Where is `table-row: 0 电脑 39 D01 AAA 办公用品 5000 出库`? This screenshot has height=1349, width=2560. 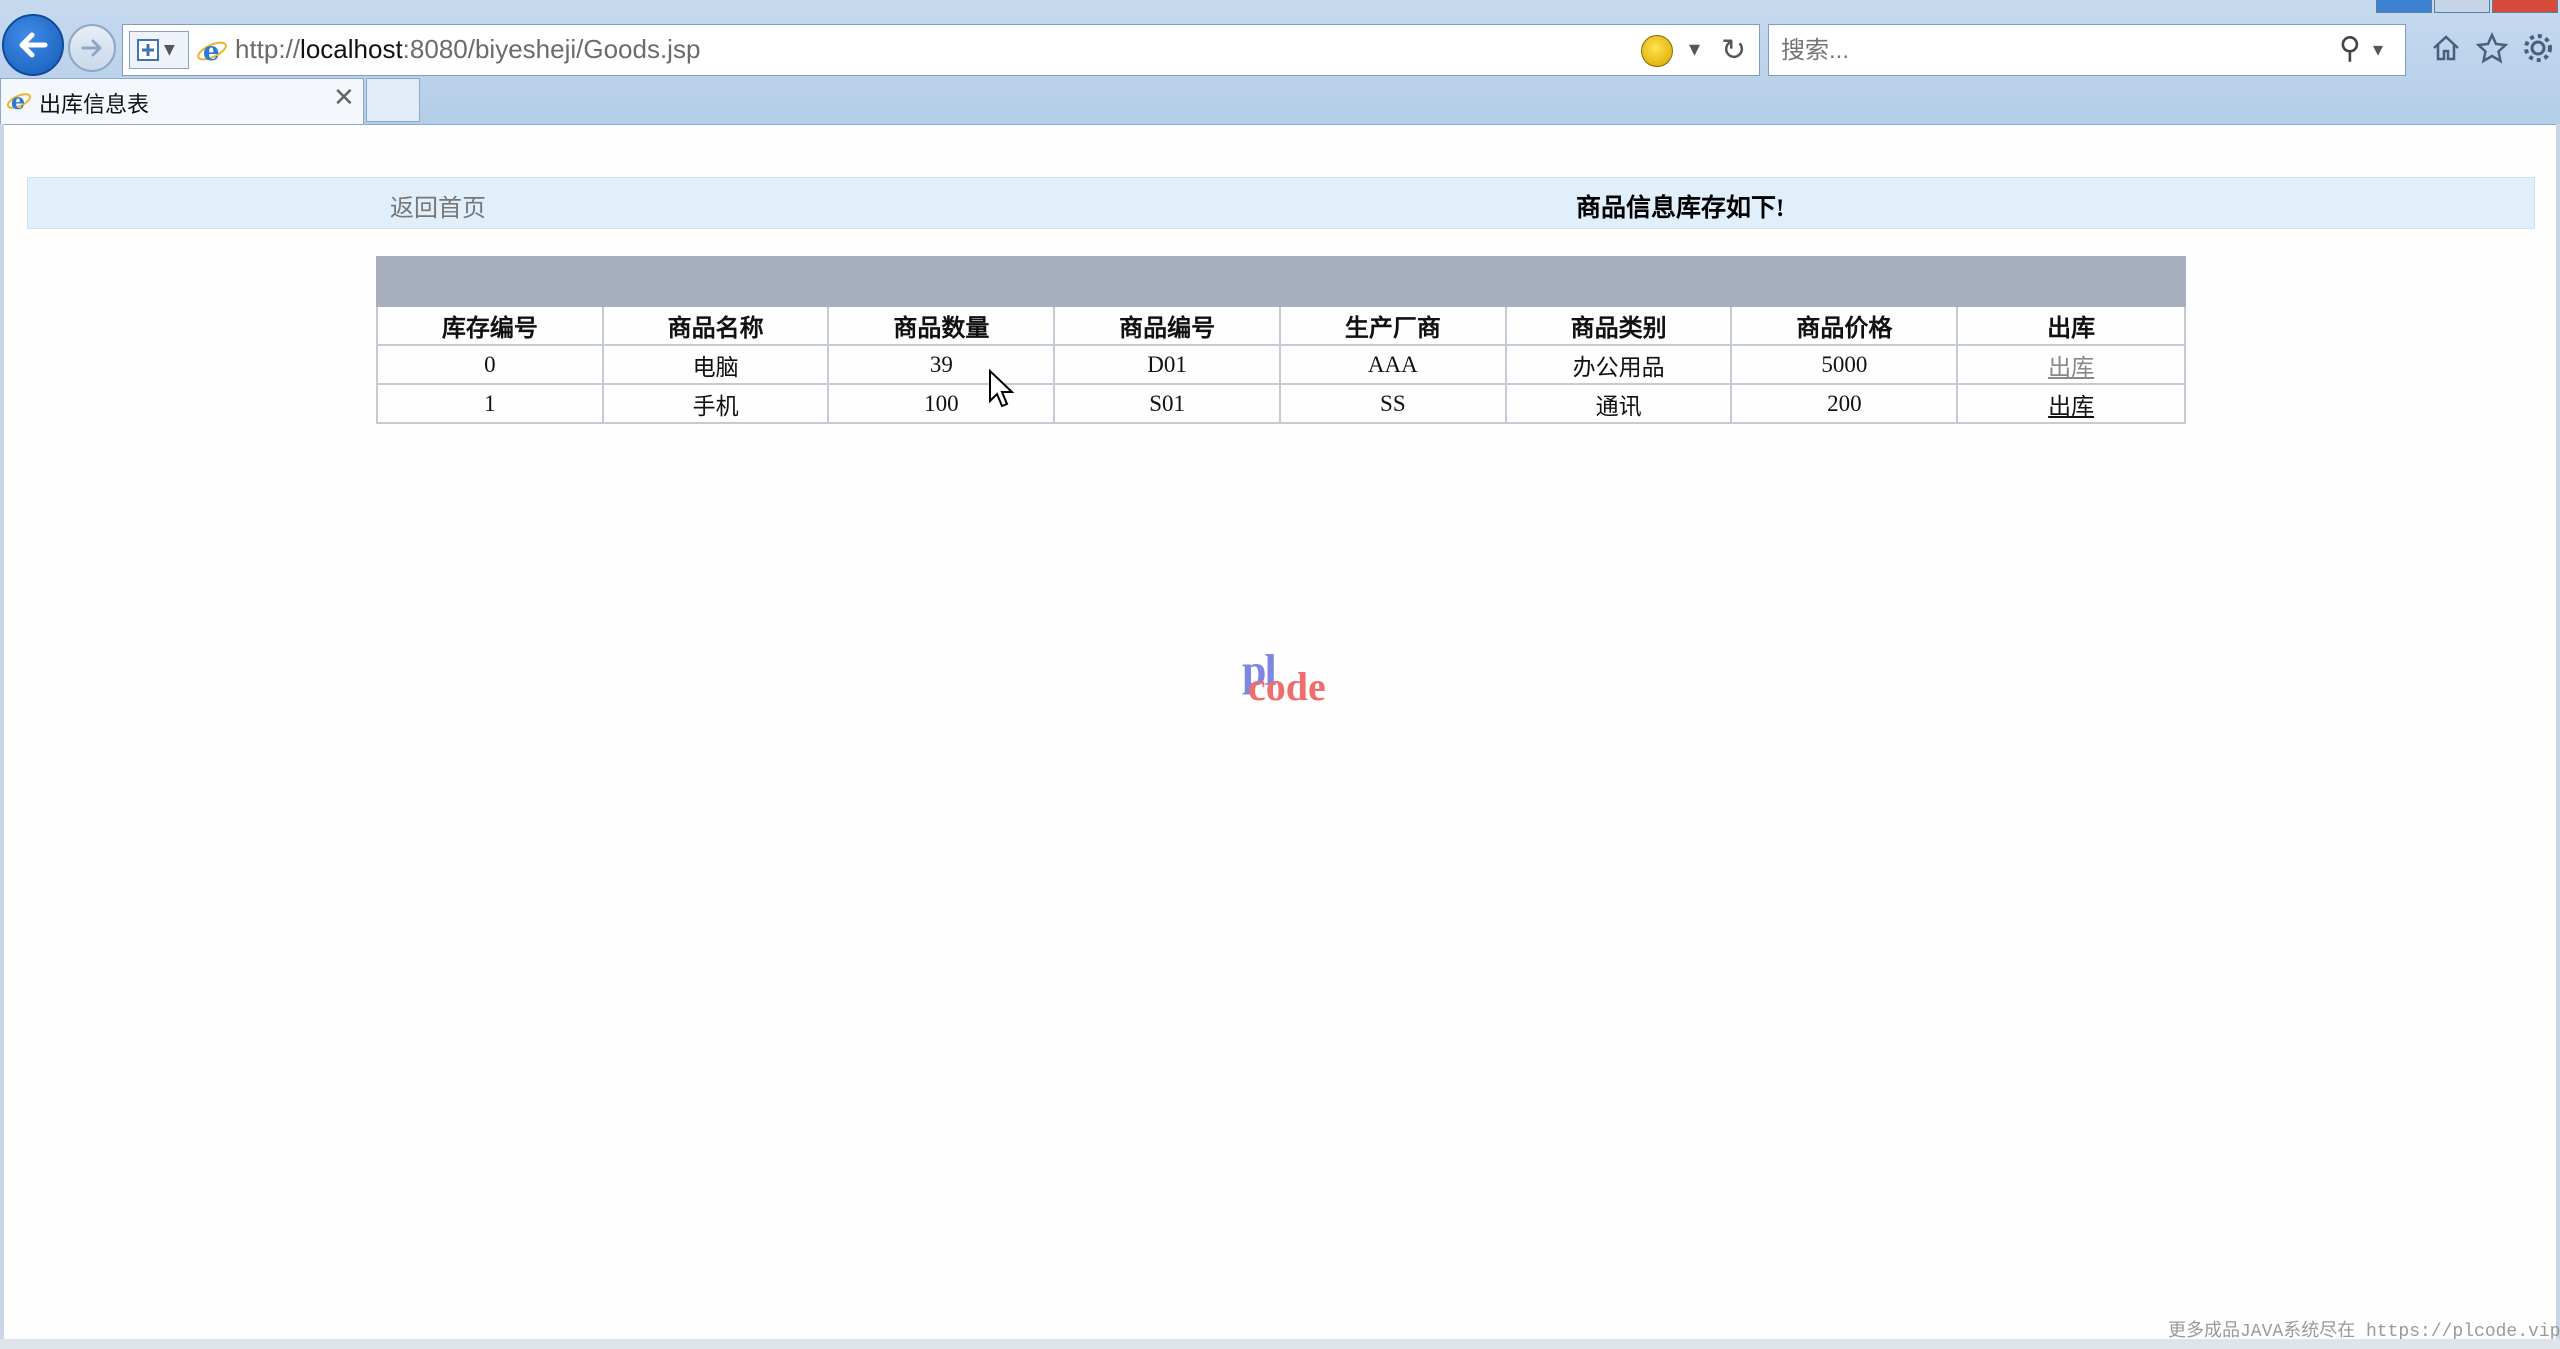 table-row: 0 电脑 39 D01 AAA 办公用品 5000 出库 is located at coordinates (1281, 364).